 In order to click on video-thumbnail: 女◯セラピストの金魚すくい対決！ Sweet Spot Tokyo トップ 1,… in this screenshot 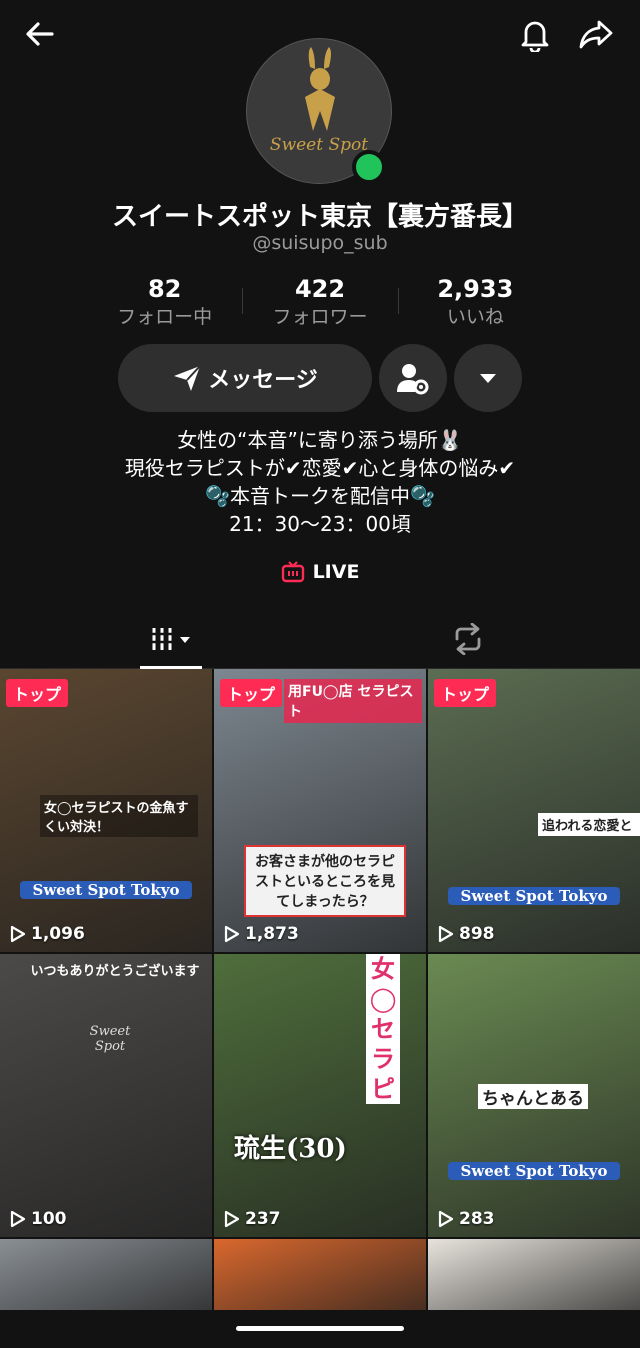, I will do `click(106, 810)`.